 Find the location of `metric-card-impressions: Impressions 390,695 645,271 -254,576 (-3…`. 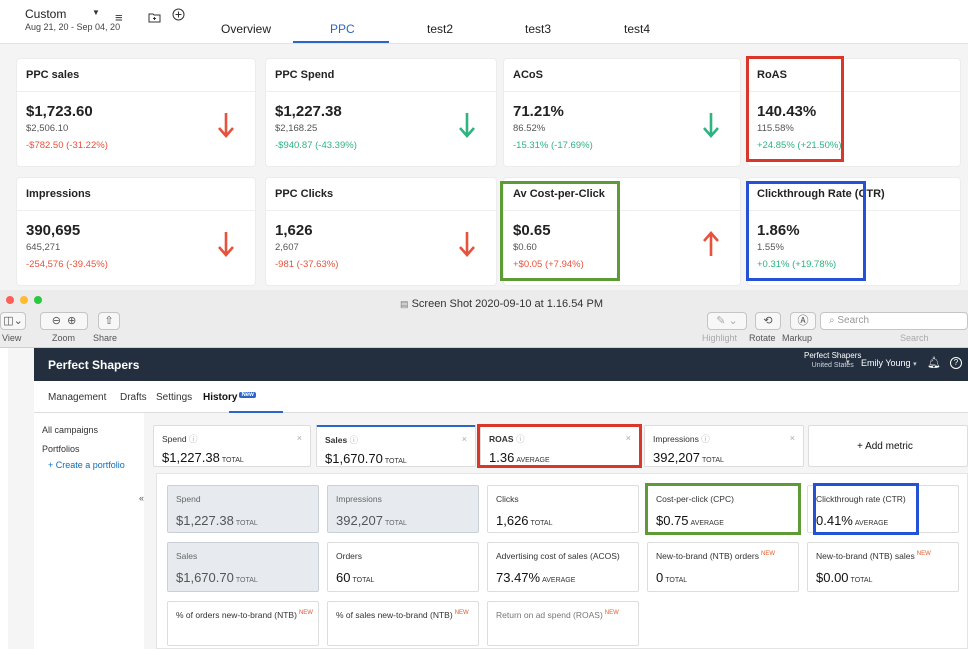

metric-card-impressions: Impressions 390,695 645,271 -254,576 (-3… is located at coordinates (136, 231).